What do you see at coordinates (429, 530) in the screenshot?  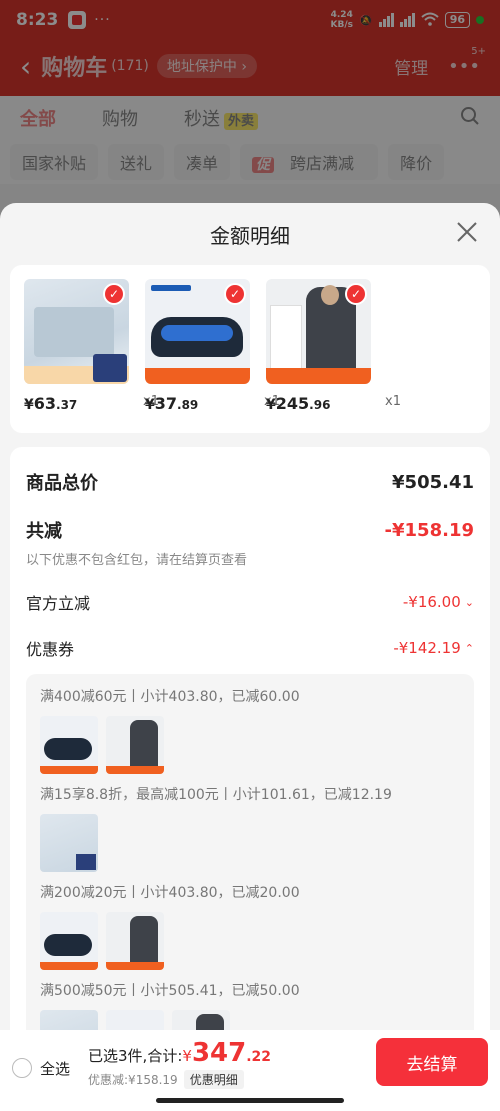 I see `discount-amount: -¥158.19` at bounding box center [429, 530].